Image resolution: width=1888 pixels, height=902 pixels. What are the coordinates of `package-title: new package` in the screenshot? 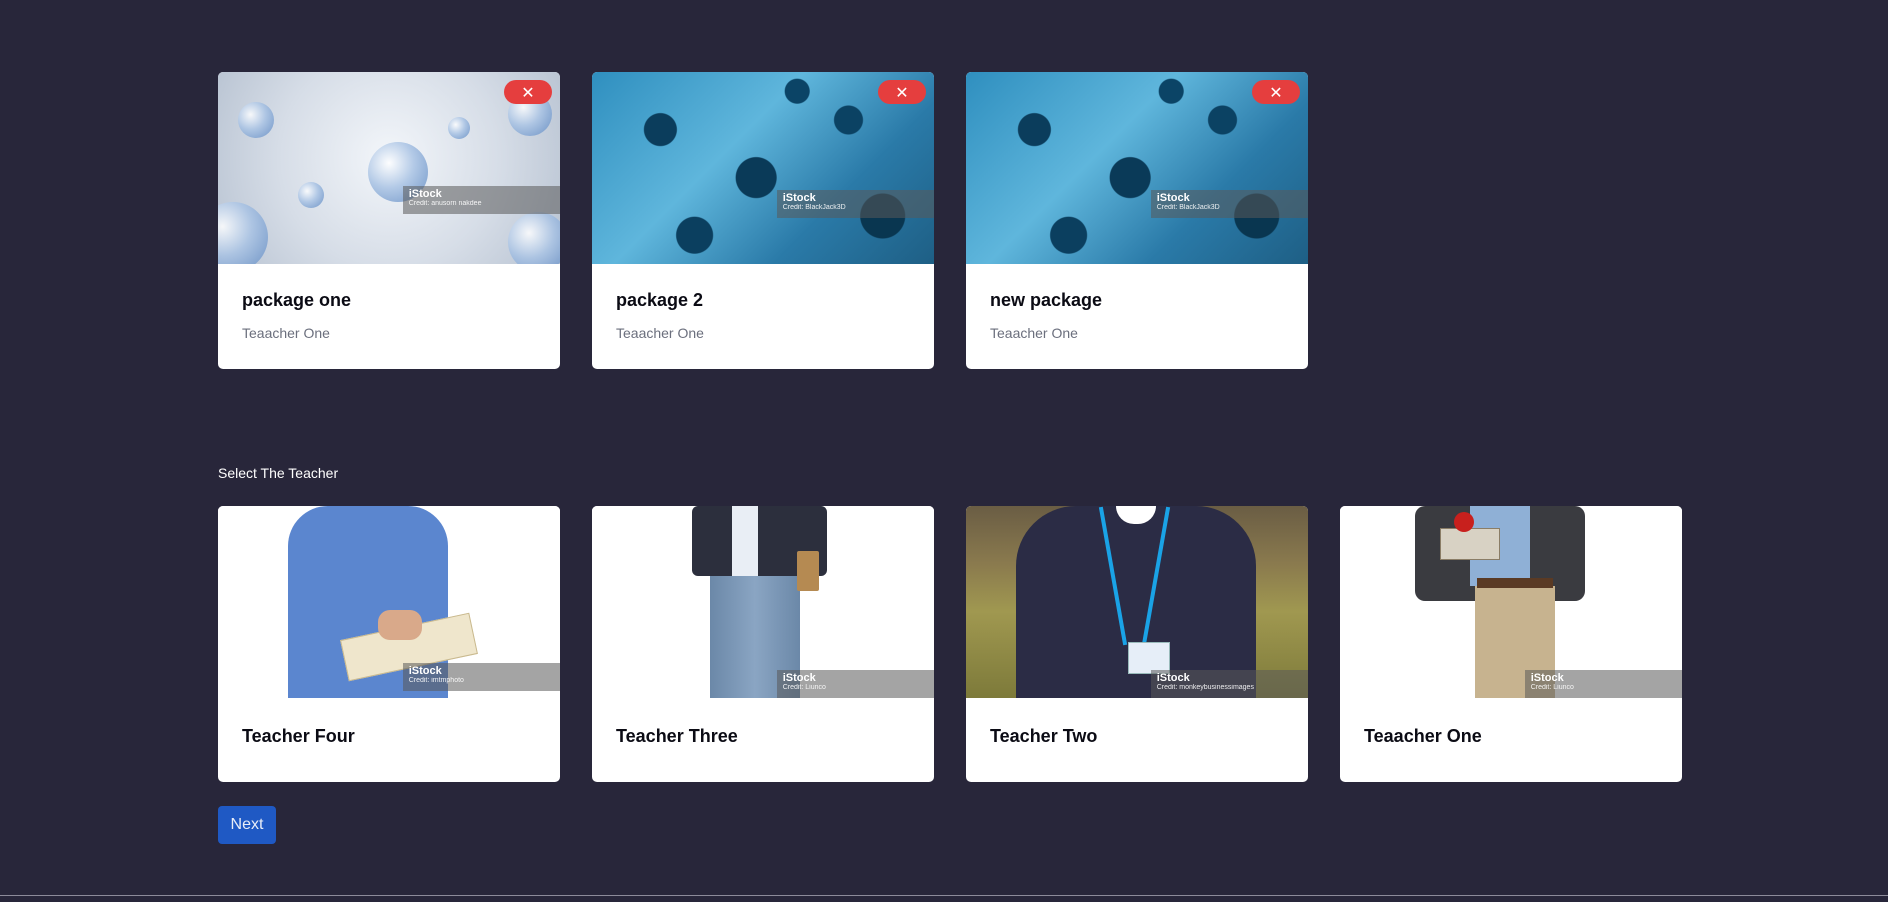 It's located at (1046, 300).